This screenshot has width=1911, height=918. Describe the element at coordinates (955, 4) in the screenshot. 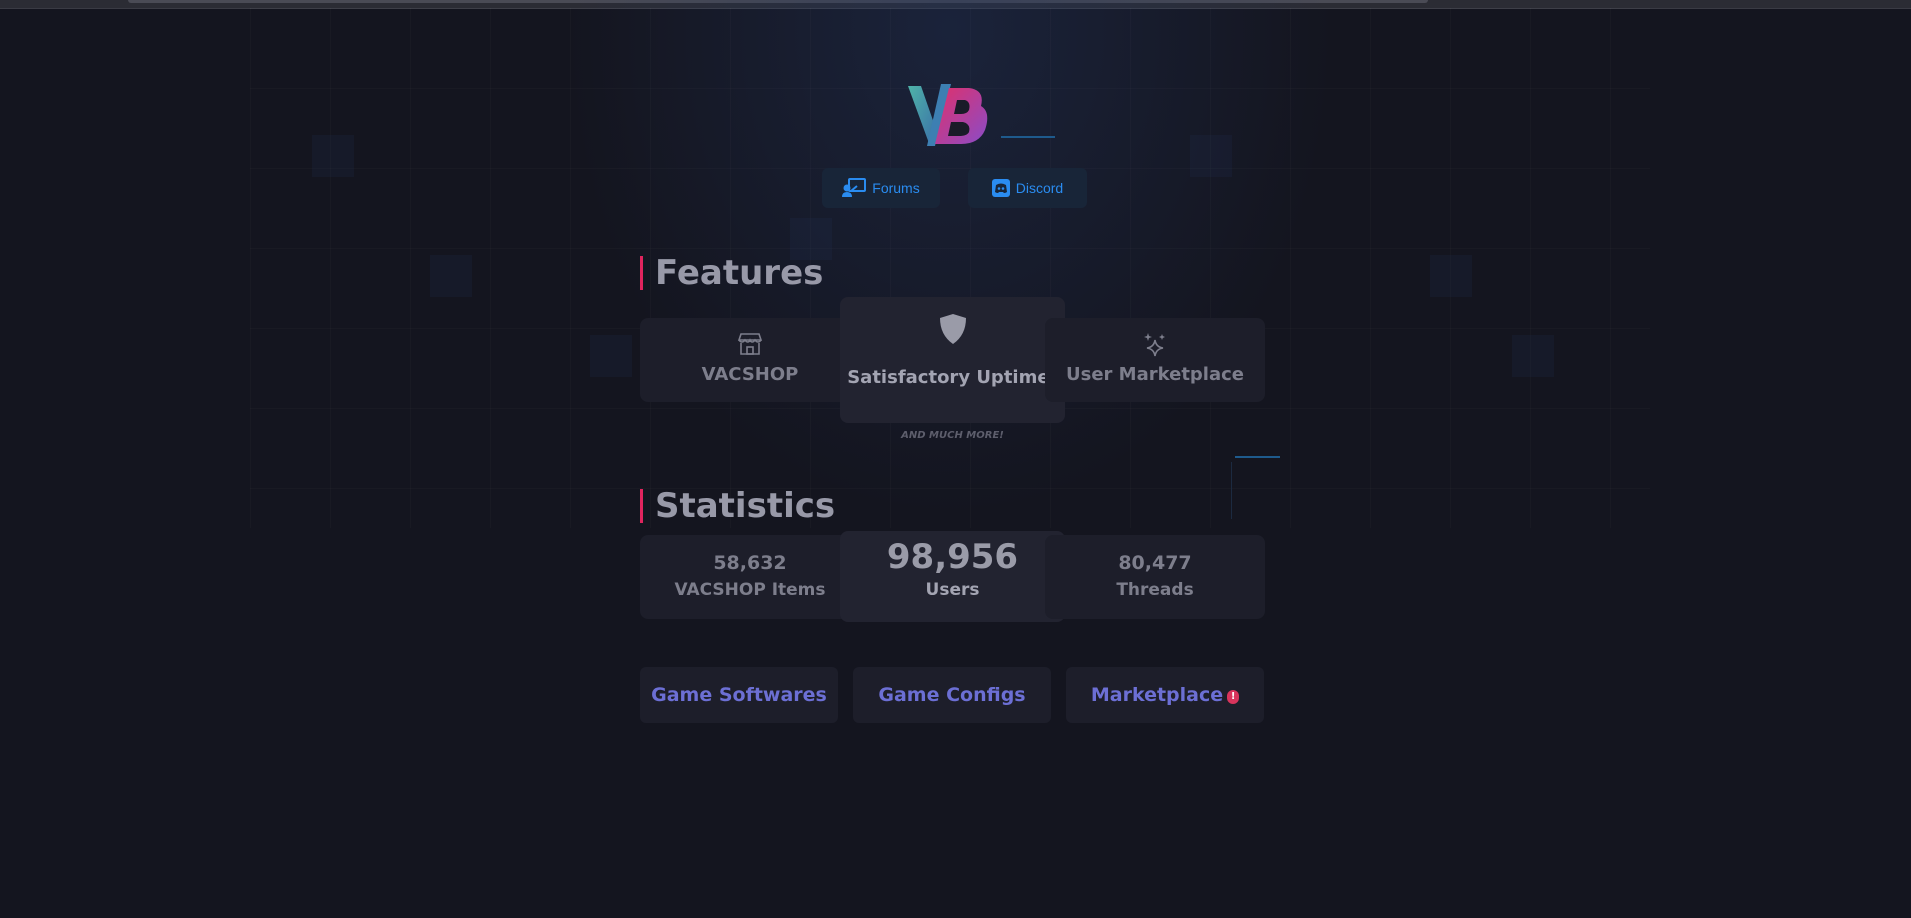

I see `browser-top-bar` at that location.